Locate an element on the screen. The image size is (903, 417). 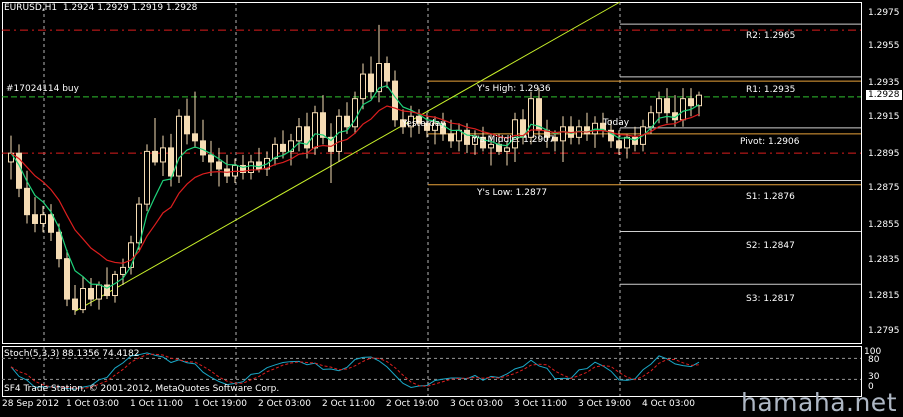
current-price-tag: 1.2928 is located at coordinates (884, 95).